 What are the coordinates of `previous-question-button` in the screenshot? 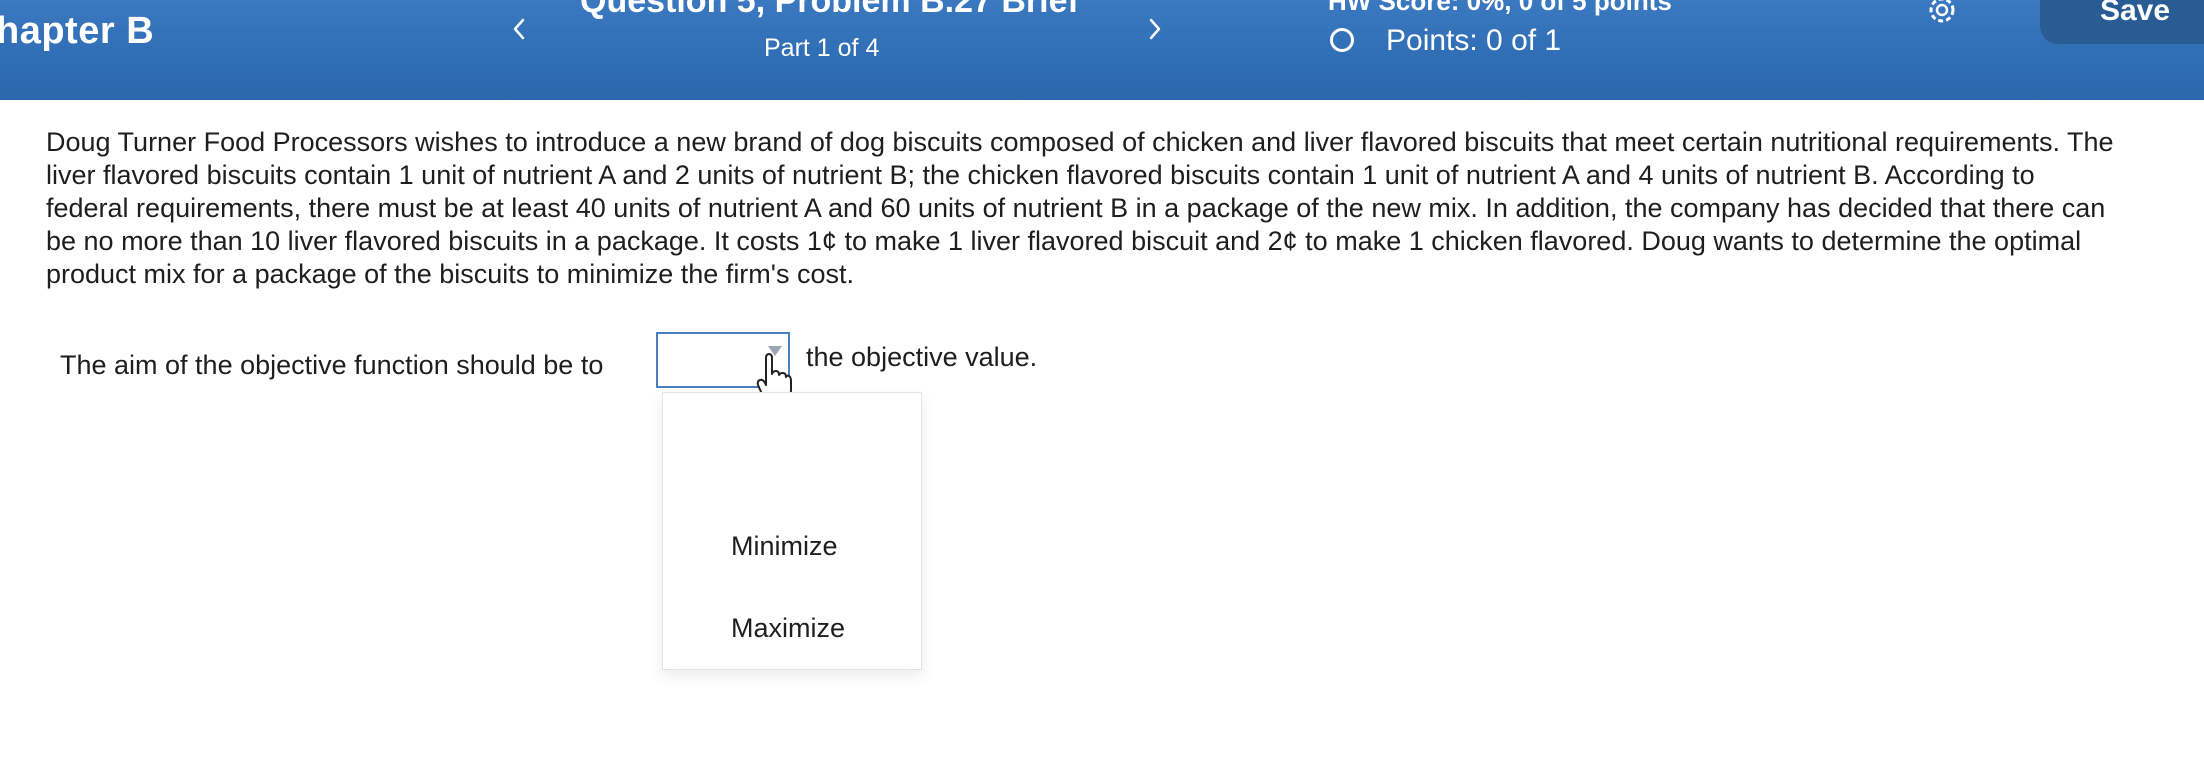 It's located at (519, 29).